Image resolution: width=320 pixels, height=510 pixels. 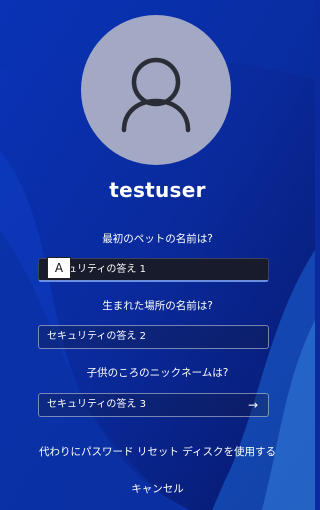 What do you see at coordinates (153, 405) in the screenshot?
I see `security-answer-3-input: セキュリティの答え 3 →` at bounding box center [153, 405].